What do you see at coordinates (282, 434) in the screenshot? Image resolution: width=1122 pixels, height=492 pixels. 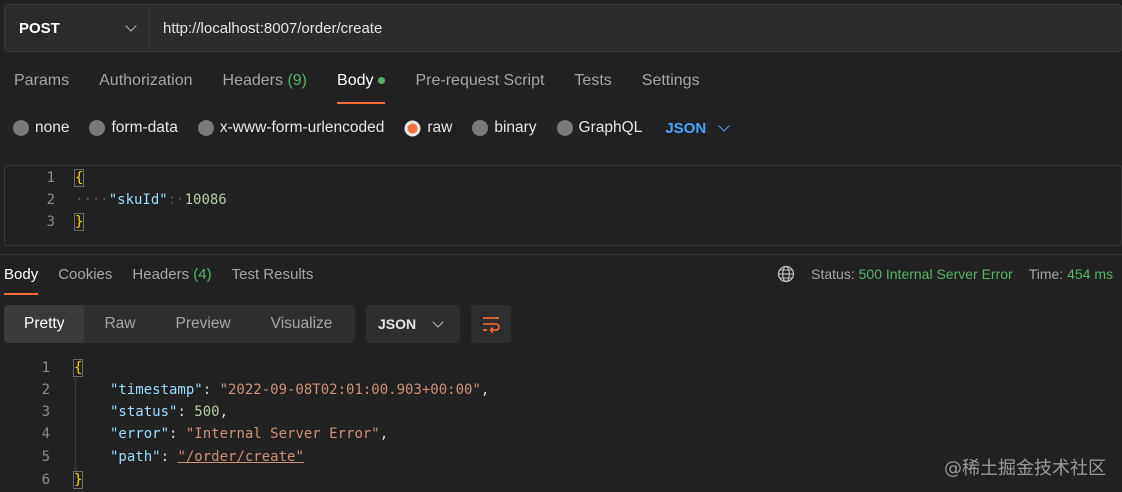 I see `json-value: "Internal Server Error"` at bounding box center [282, 434].